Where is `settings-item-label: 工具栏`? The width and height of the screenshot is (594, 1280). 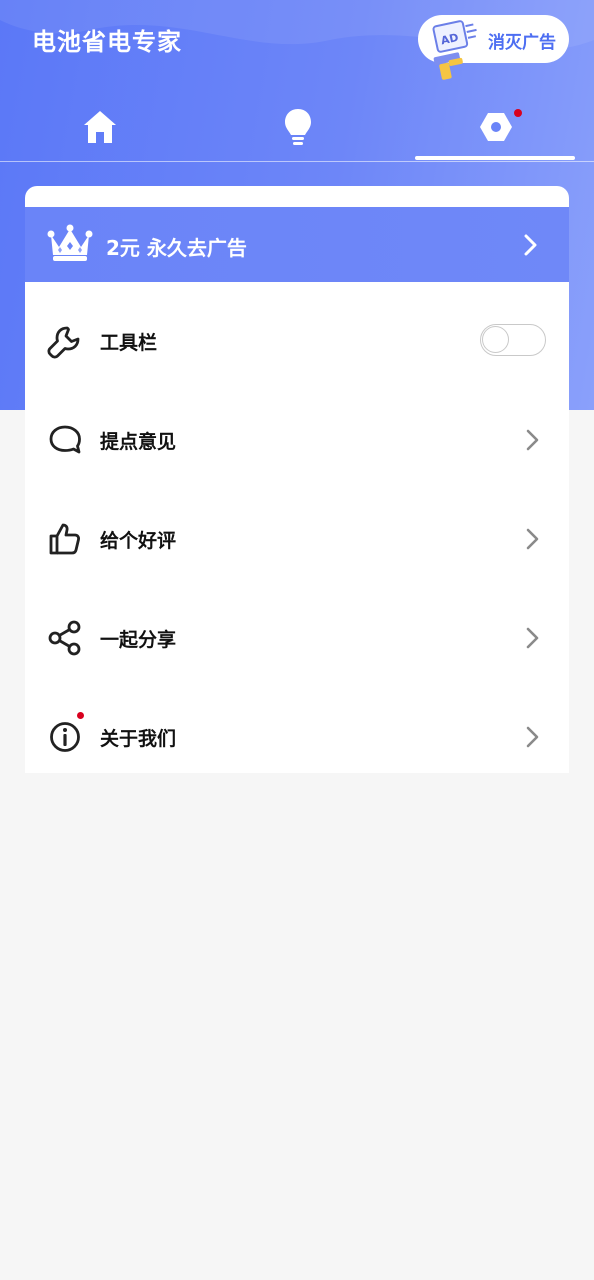
settings-item-label: 工具栏 is located at coordinates (129, 343).